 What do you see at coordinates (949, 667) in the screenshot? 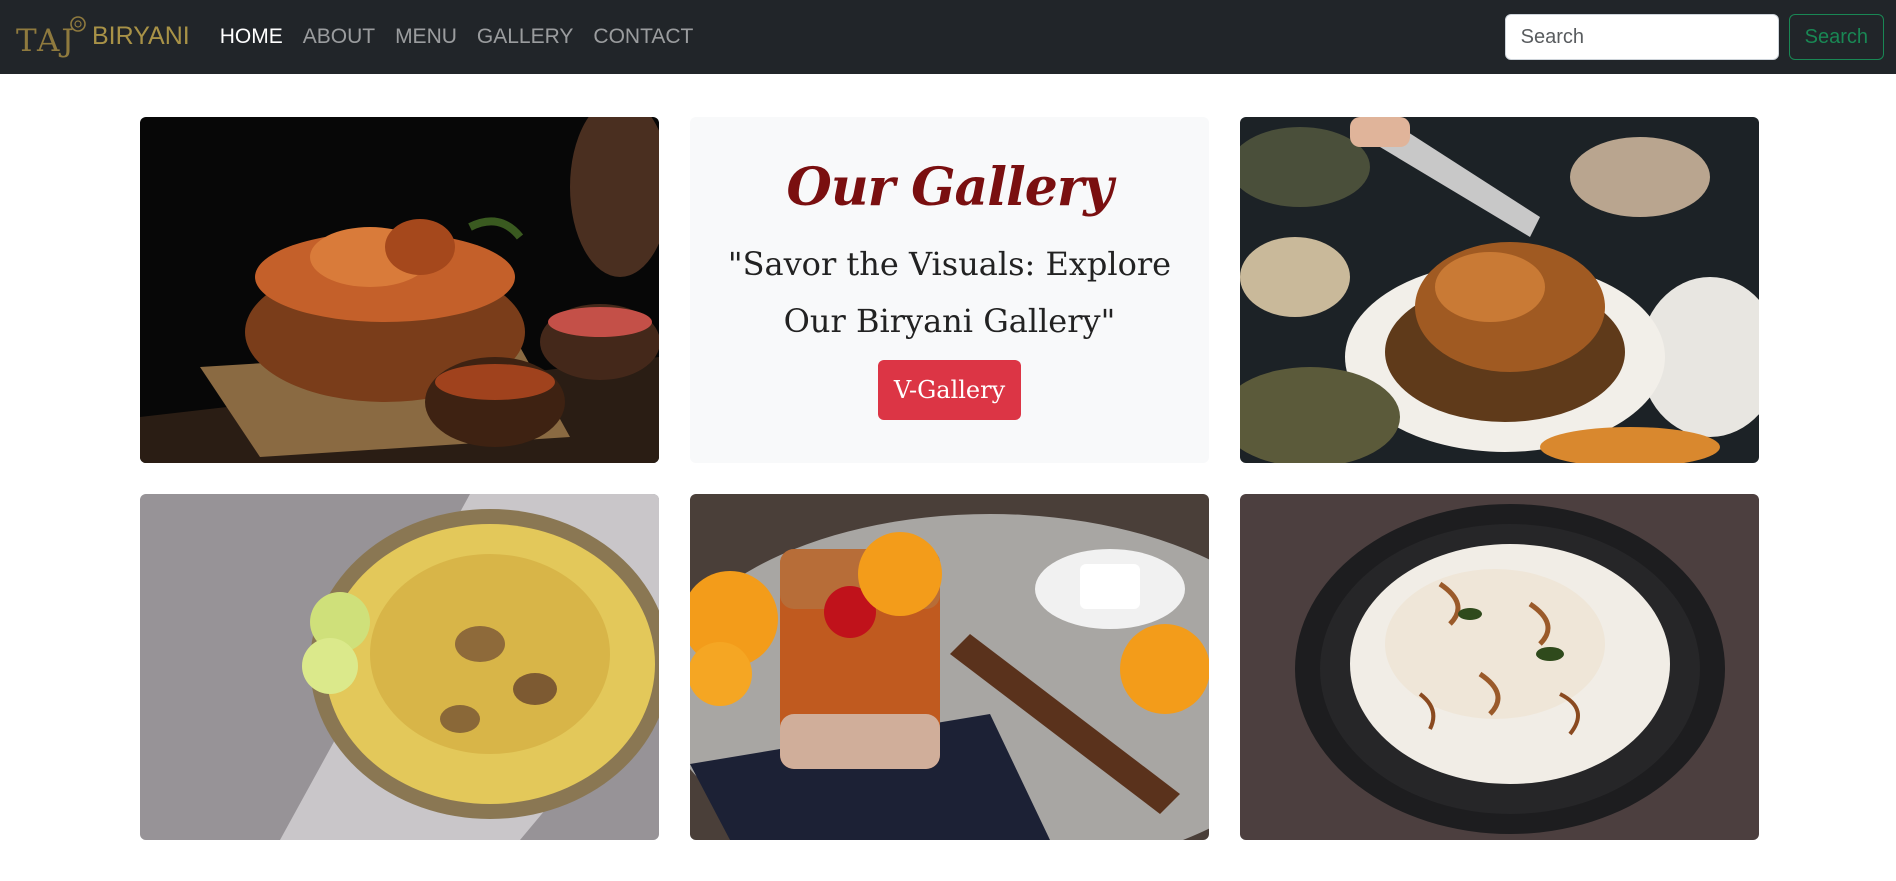
I see `cocktail-photo` at bounding box center [949, 667].